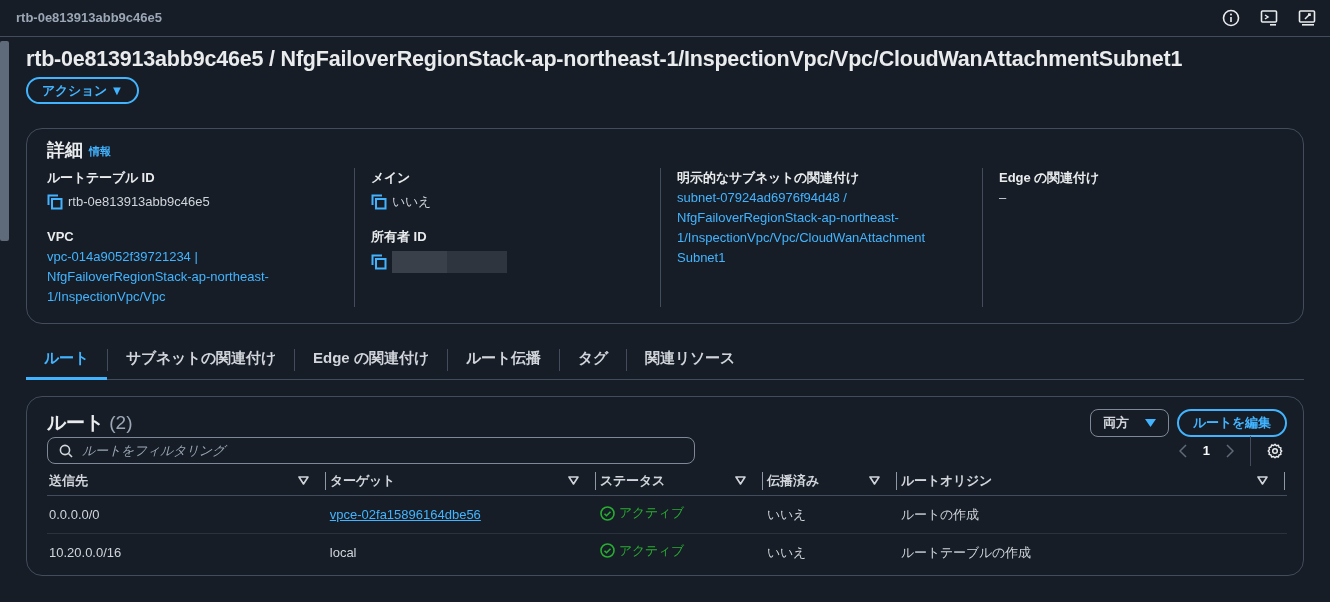 This screenshot has height=602, width=1330. Describe the element at coordinates (68, 480) in the screenshot. I see `column-header: 送信先` at that location.